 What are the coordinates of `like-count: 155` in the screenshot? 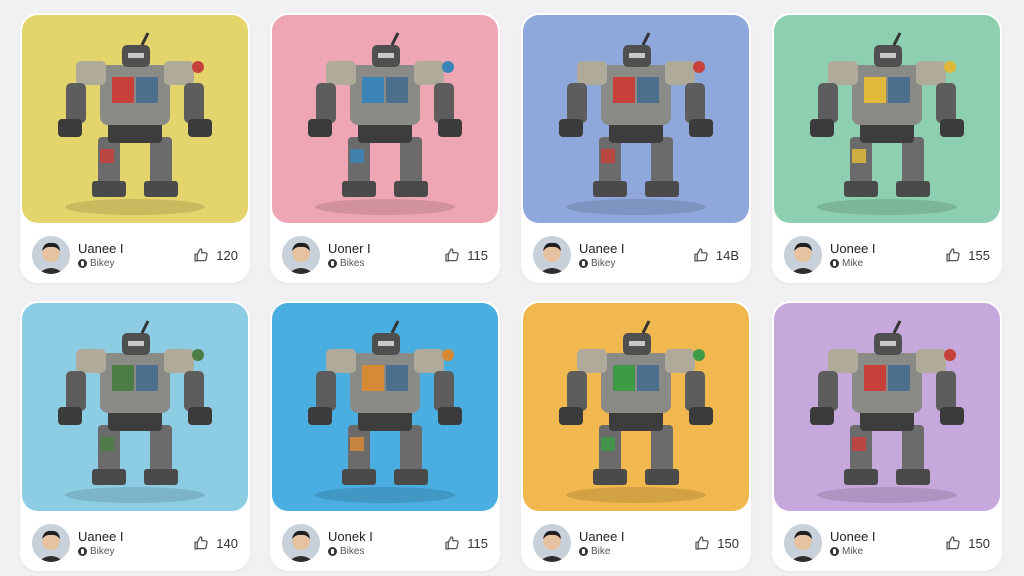 It's located at (979, 255).